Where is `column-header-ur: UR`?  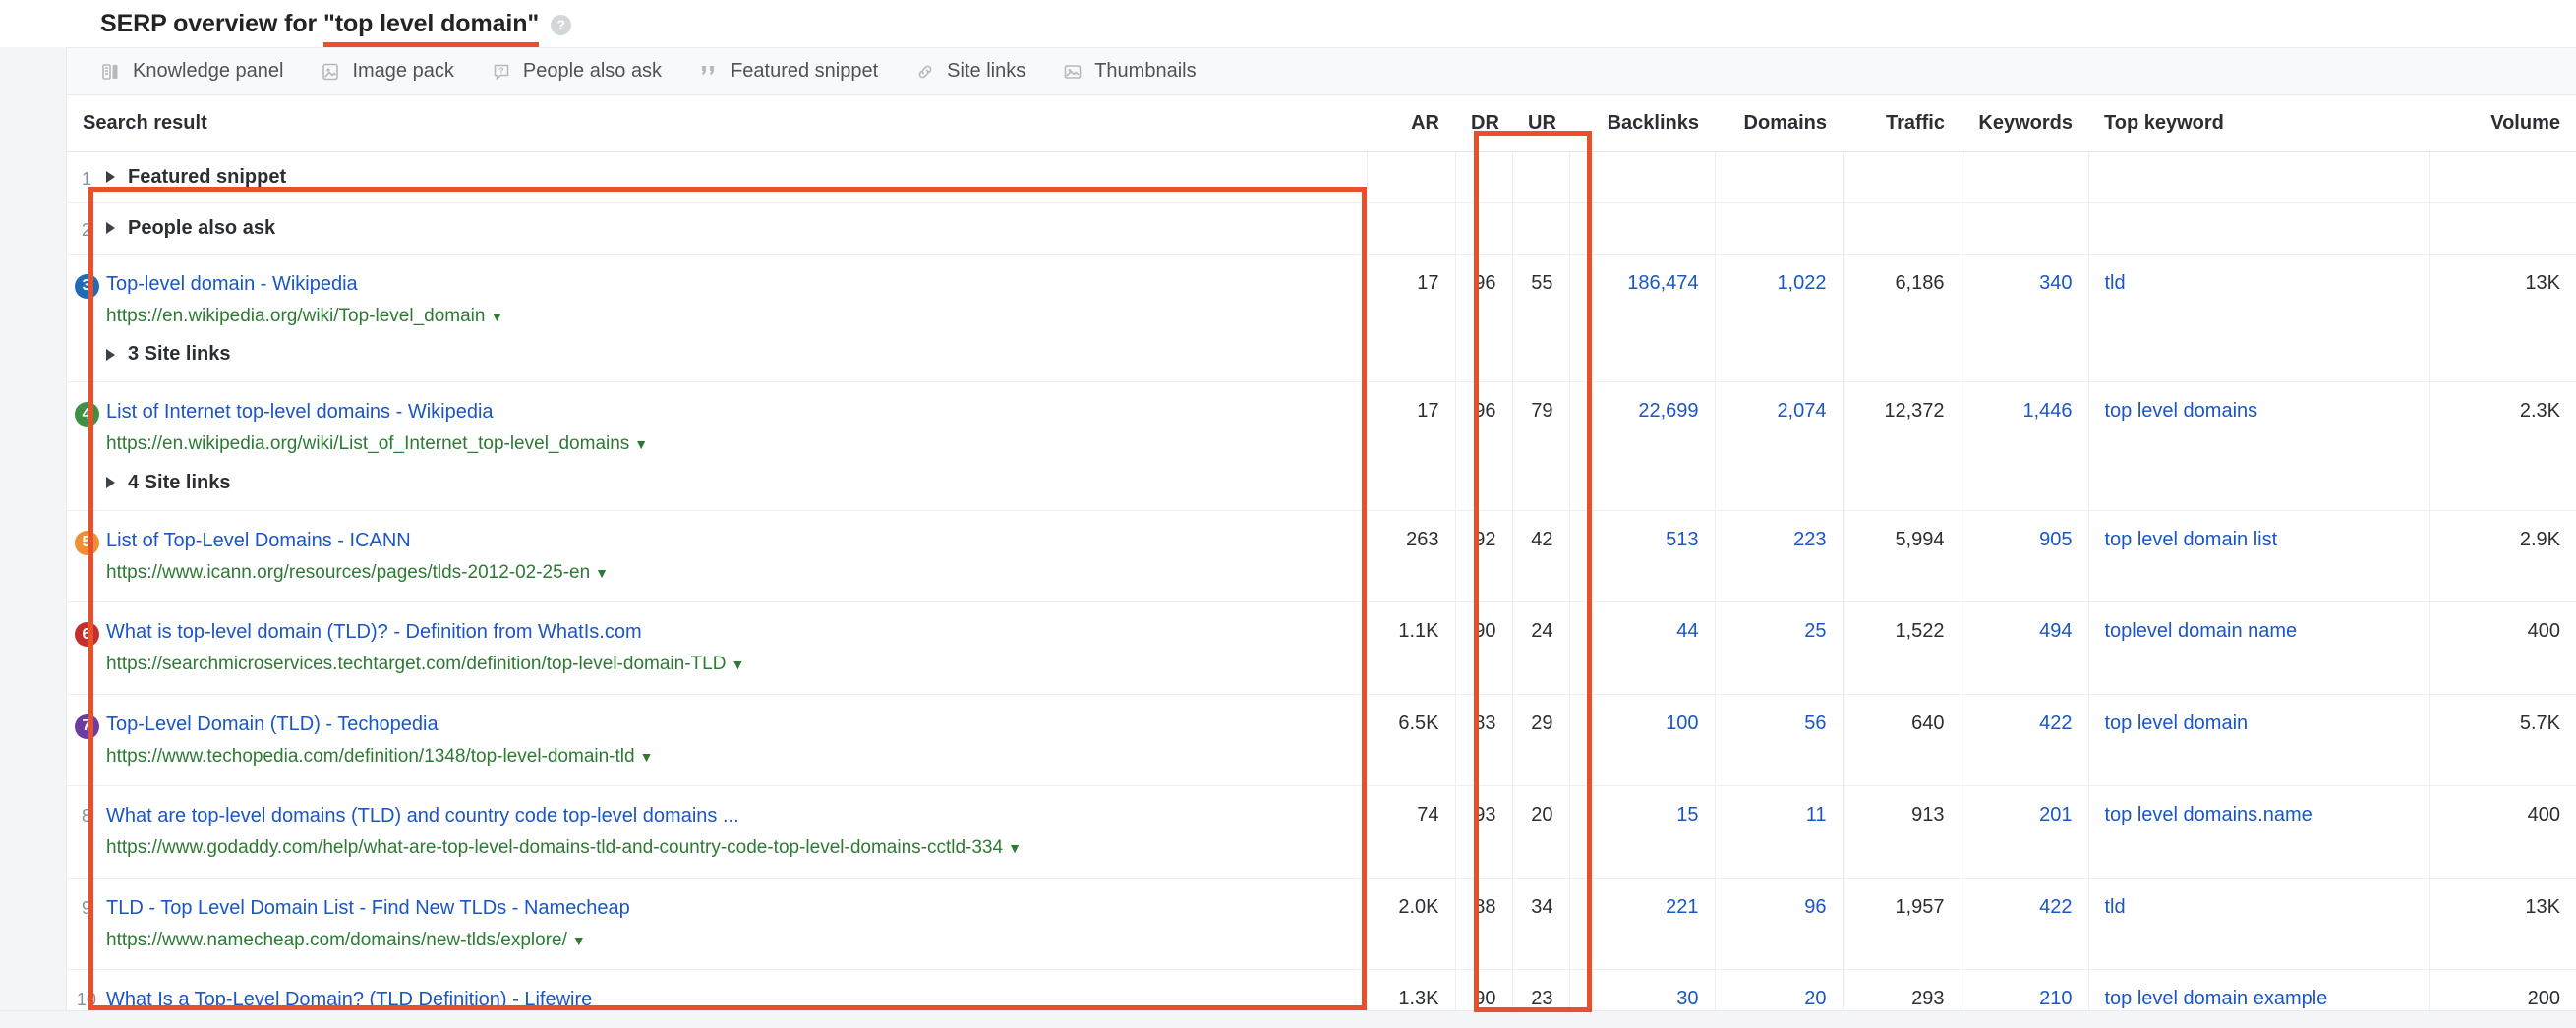
column-header-ur: UR is located at coordinates (1540, 123).